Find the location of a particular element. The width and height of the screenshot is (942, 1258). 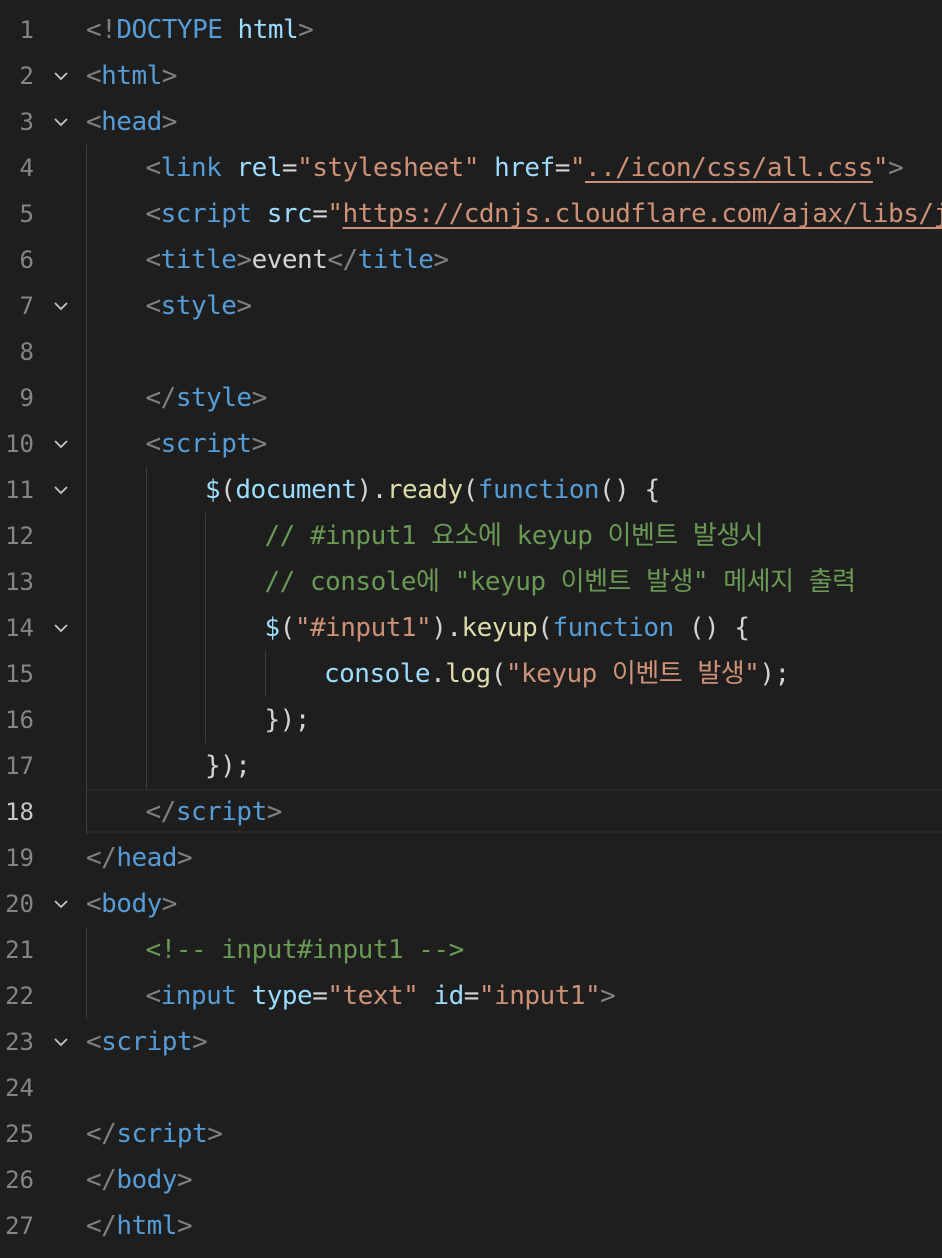

line-code: // #input1 요소에 keyup 이벤트 발생시 is located at coordinates (514, 536).